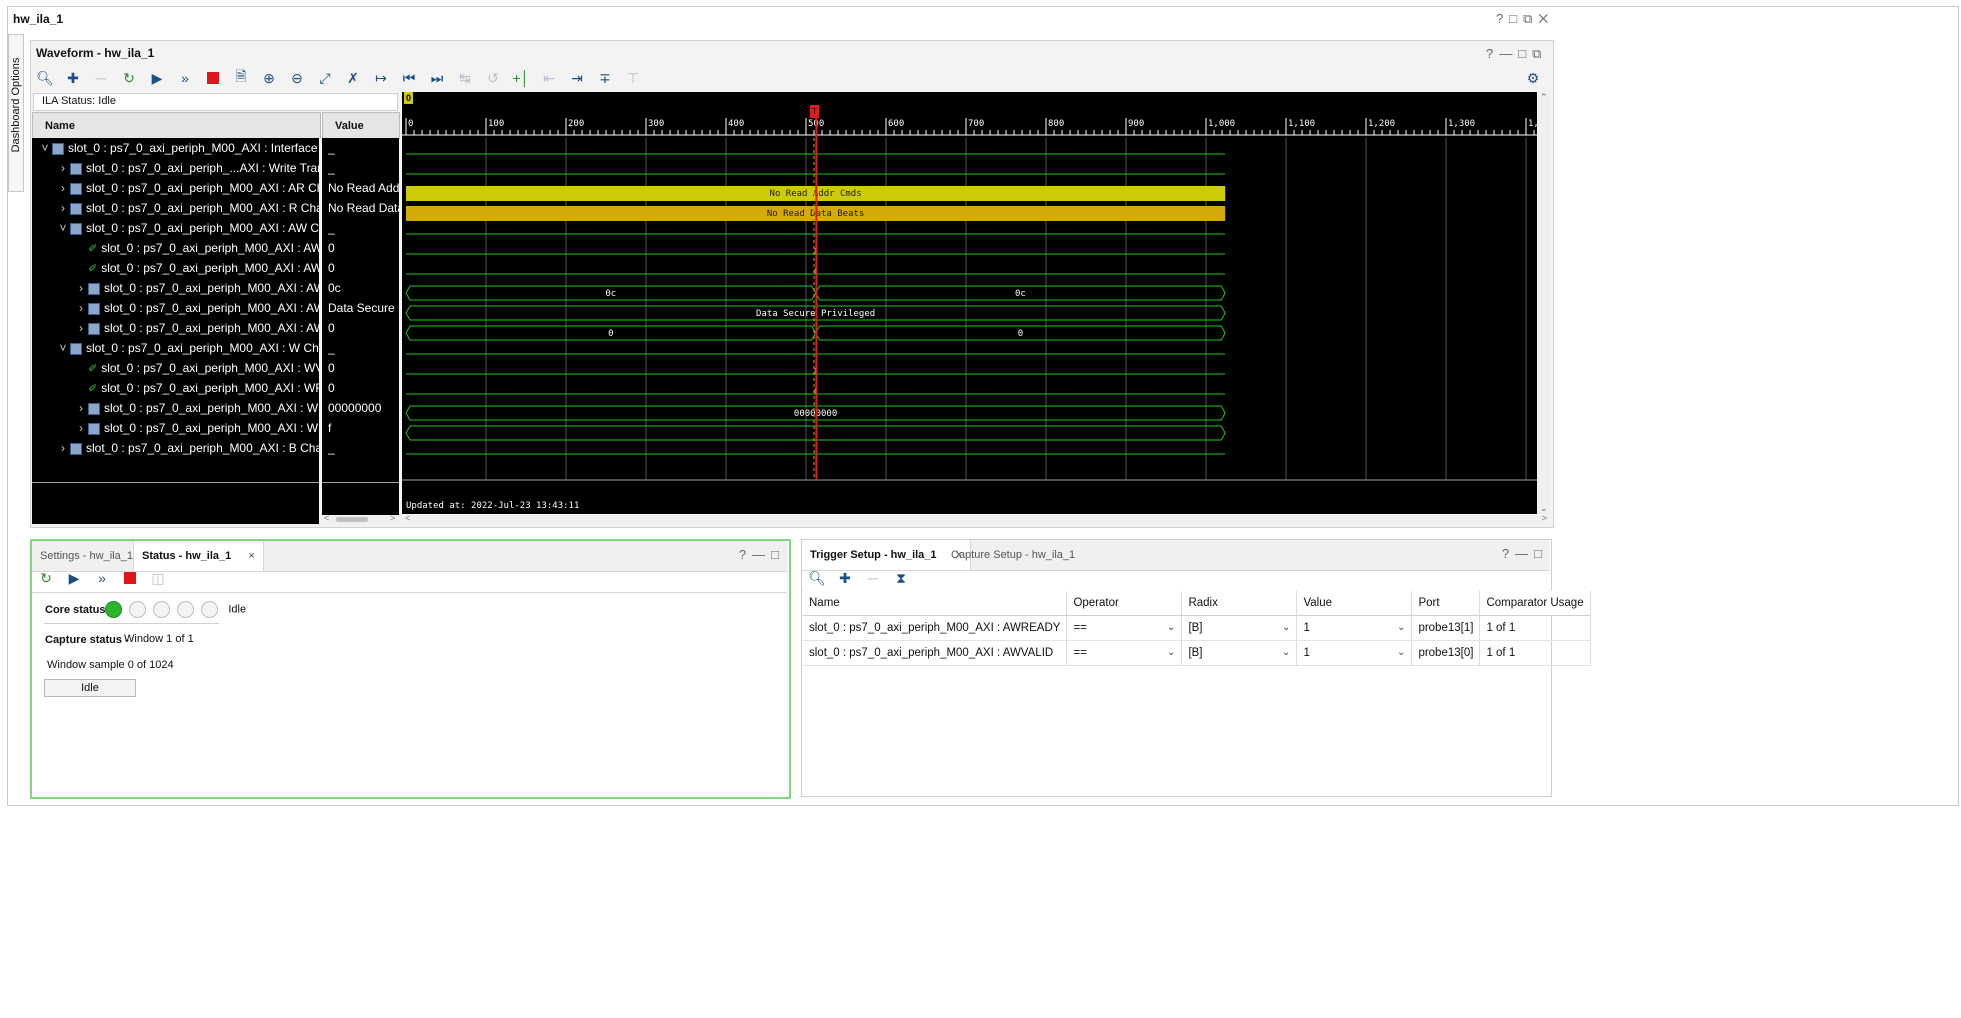  What do you see at coordinates (605, 78) in the screenshot?
I see `swap-cursors-icon: ∓` at bounding box center [605, 78].